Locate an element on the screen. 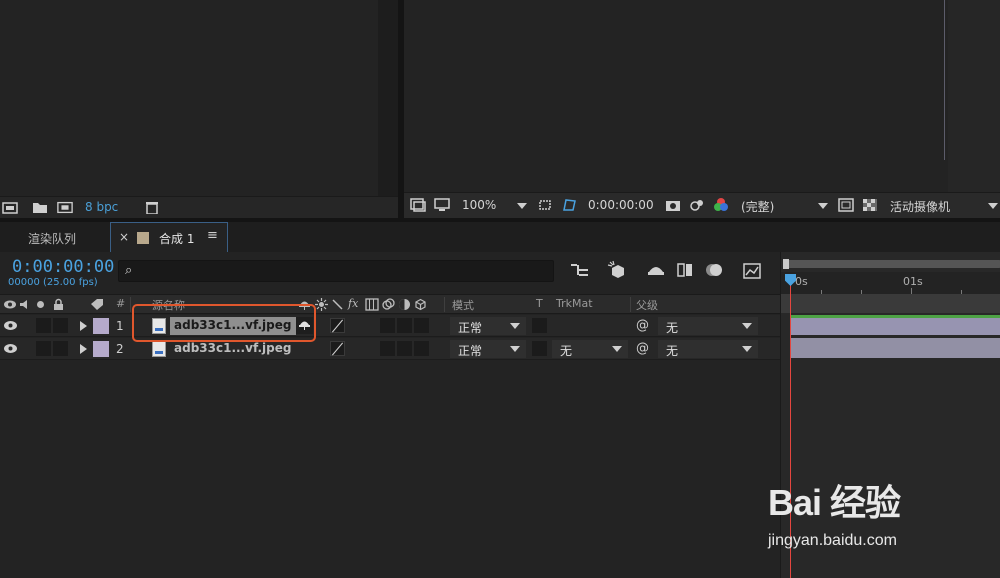  trash-icon is located at coordinates (152, 207).